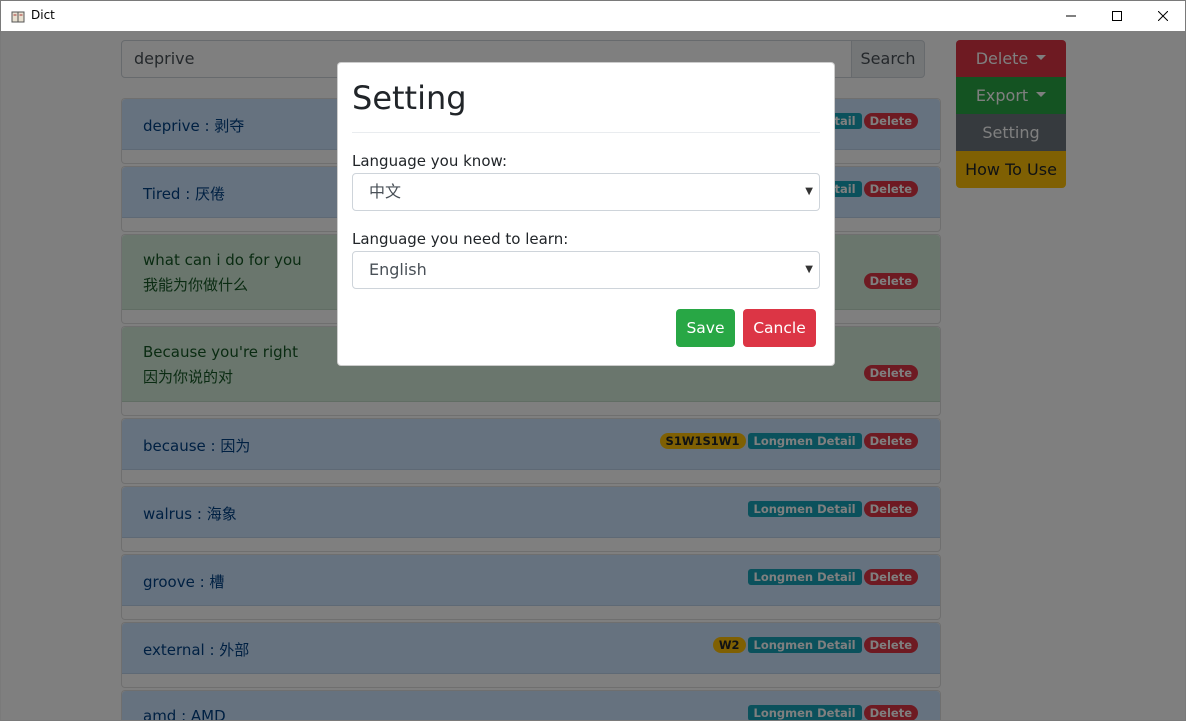 This screenshot has height=721, width=1186. Describe the element at coordinates (429, 161) in the screenshot. I see `know-language-label: Language you know:` at that location.